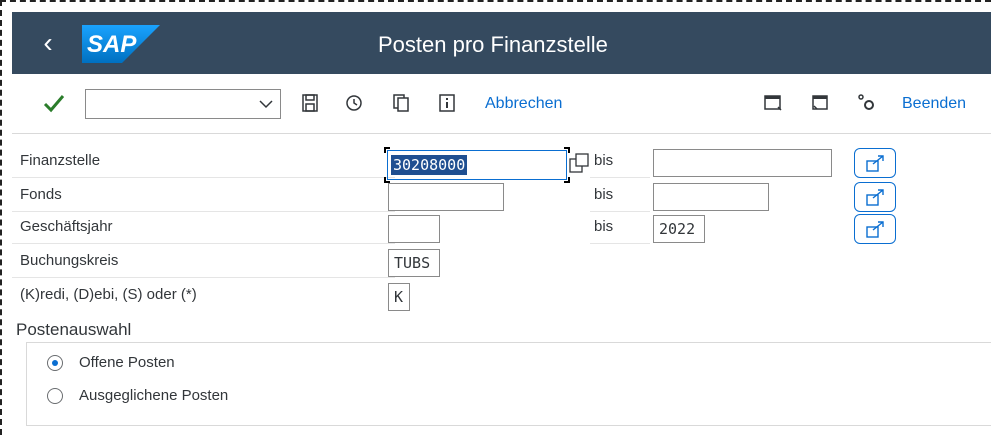 The height and width of the screenshot is (435, 991). I want to click on row-geschaeftsjahr: Geschäftsjahr bis 2022, so click(501, 228).